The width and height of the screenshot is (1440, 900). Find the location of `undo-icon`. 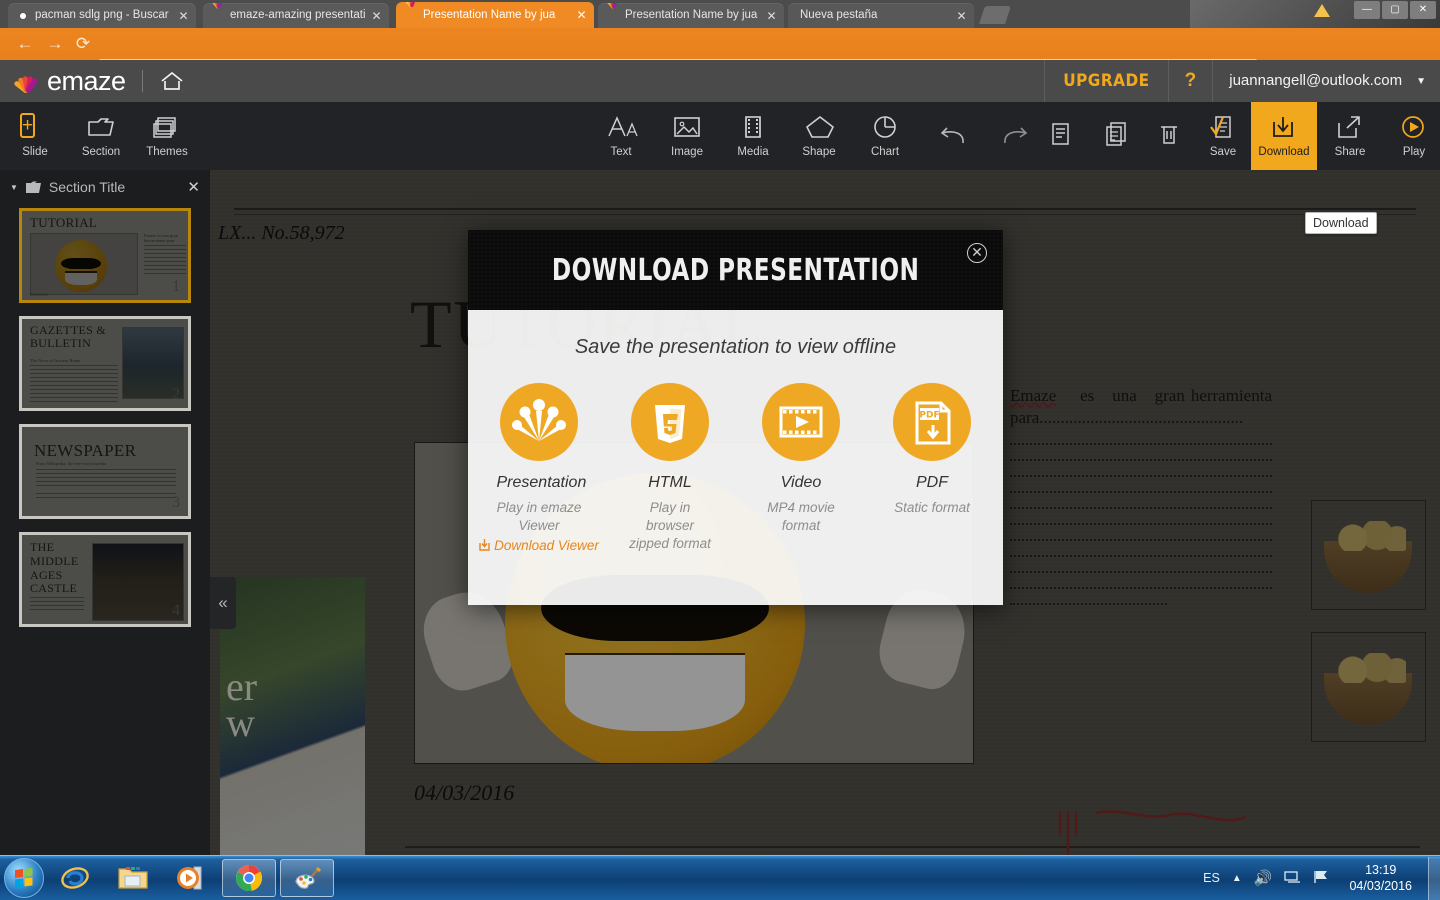

undo-icon is located at coordinates (955, 136).